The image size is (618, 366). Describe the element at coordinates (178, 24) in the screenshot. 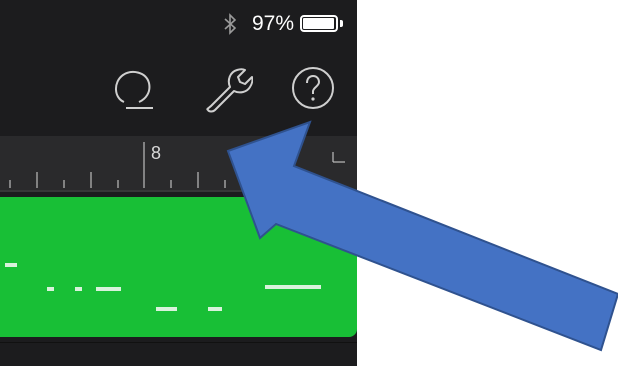

I see `status-bar: 97%` at that location.